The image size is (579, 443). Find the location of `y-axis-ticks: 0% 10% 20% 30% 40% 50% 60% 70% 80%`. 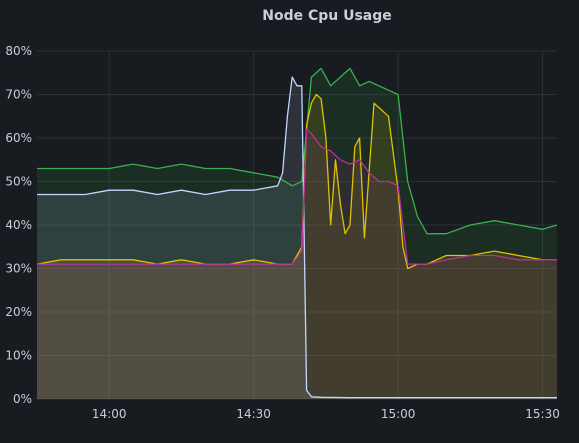

y-axis-ticks: 0% 10% 20% 30% 40% 50% 60% 70% 80% is located at coordinates (18, 225).